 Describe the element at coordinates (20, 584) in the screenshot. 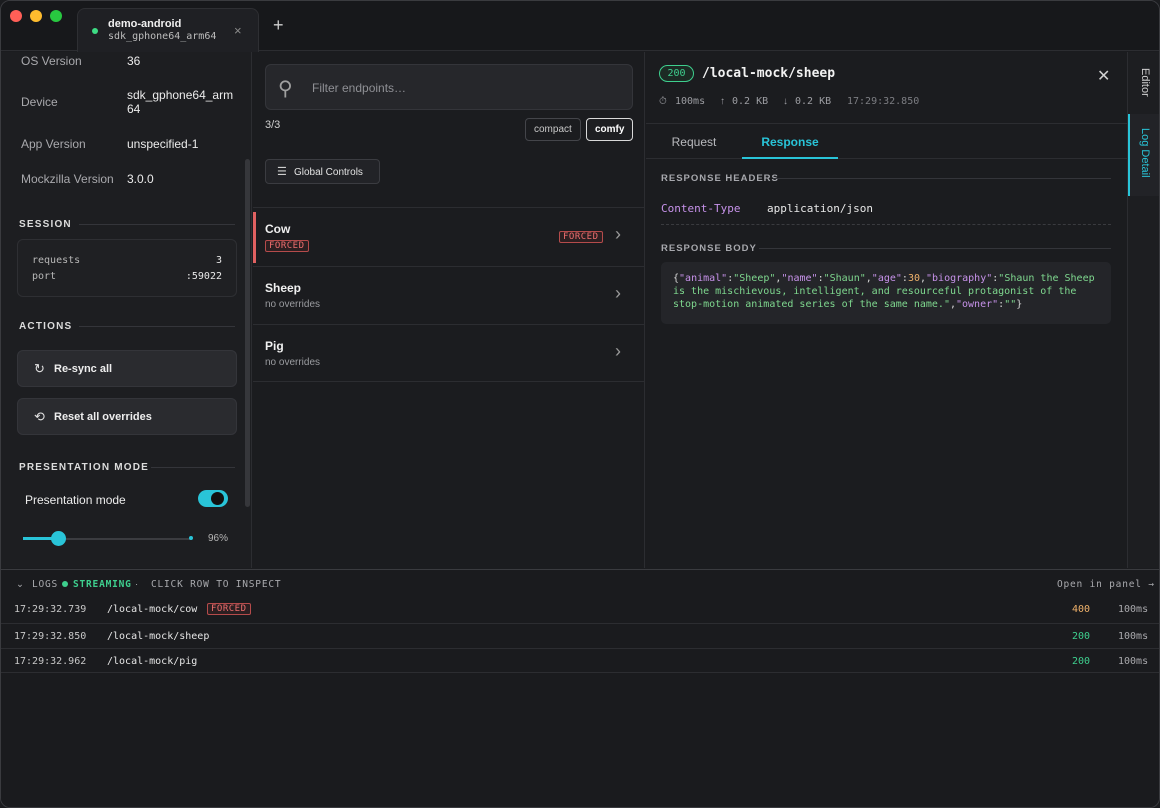

I see `collapse-chevron-icon: ⌄` at that location.